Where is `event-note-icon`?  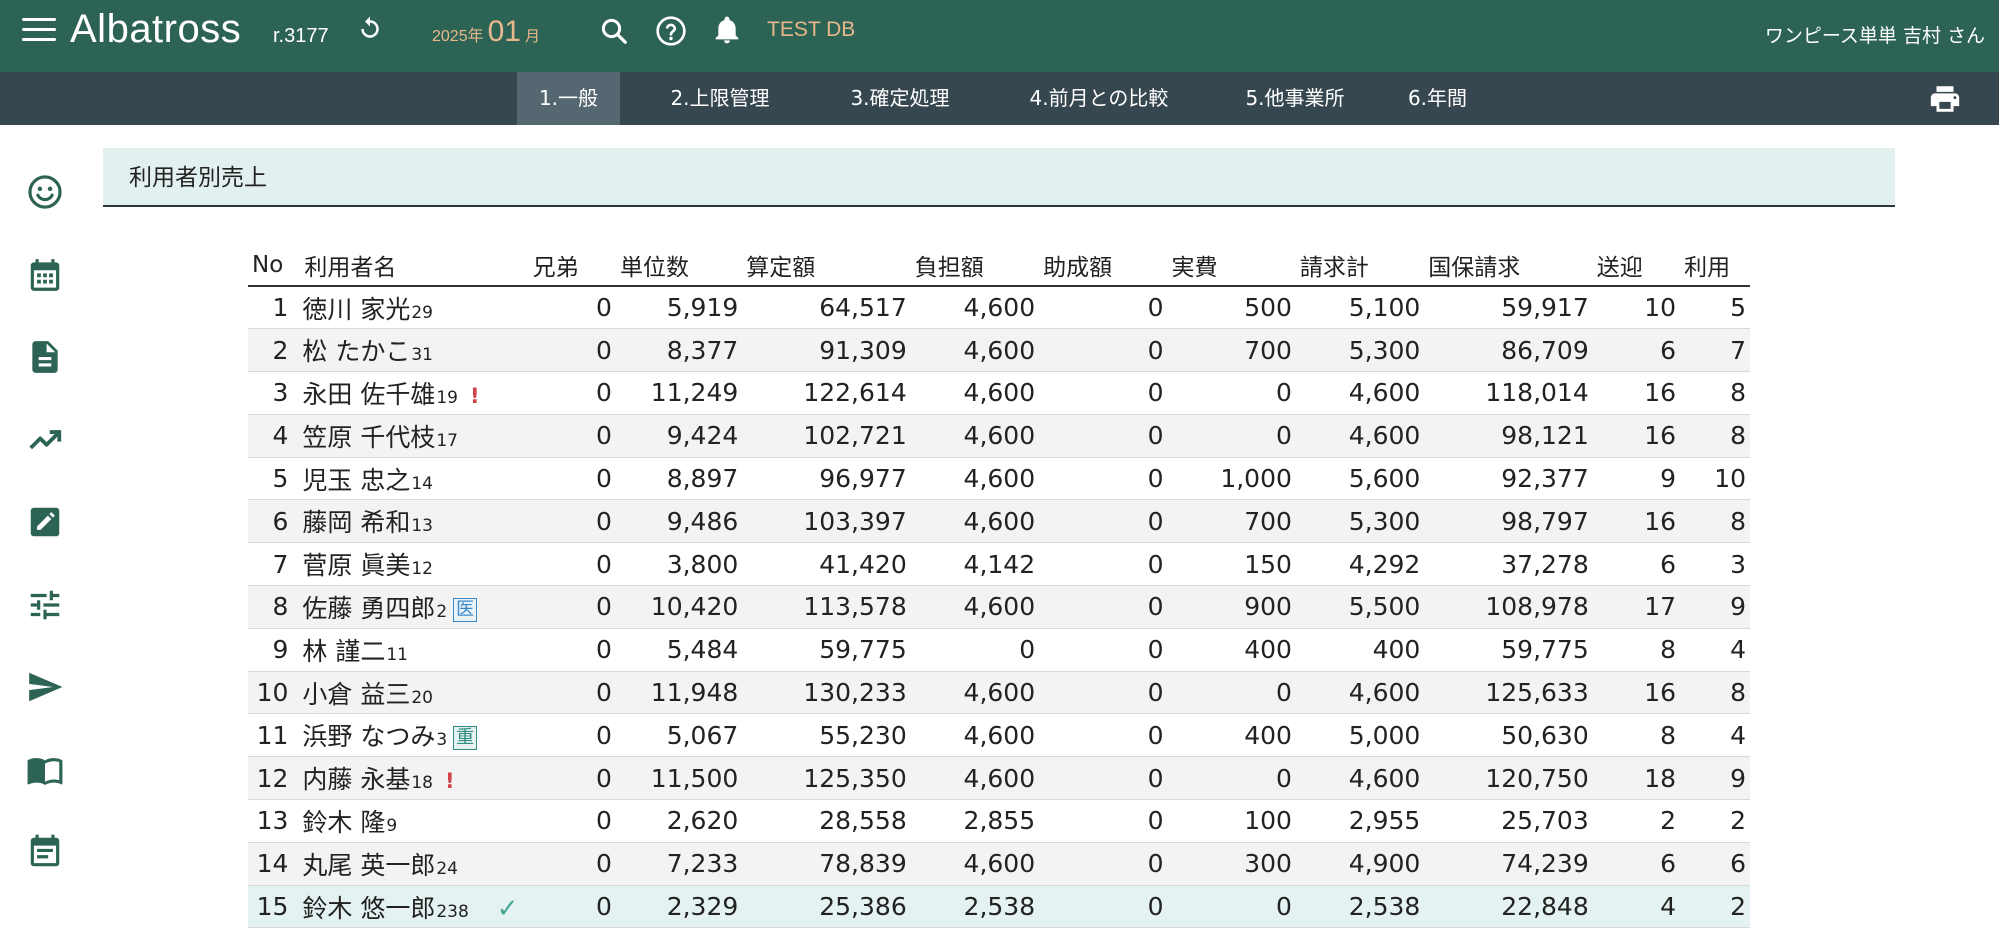
event-note-icon is located at coordinates (45, 852).